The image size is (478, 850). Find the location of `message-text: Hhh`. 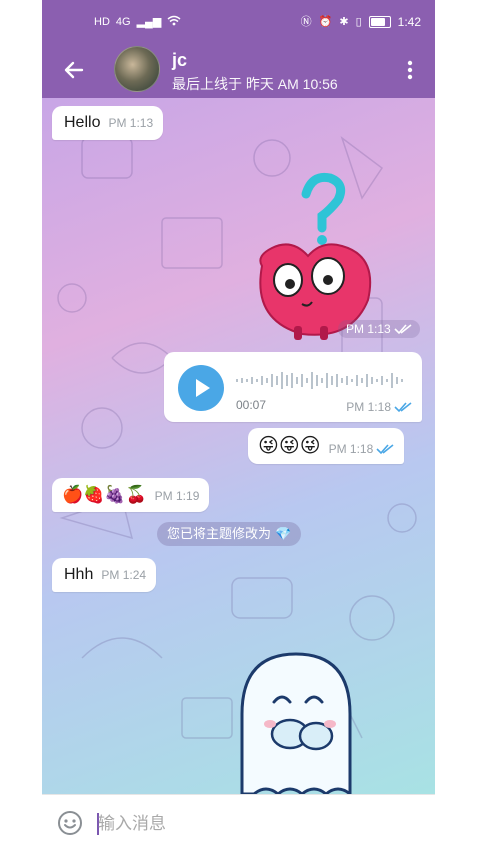

message-text: Hhh is located at coordinates (79, 574).